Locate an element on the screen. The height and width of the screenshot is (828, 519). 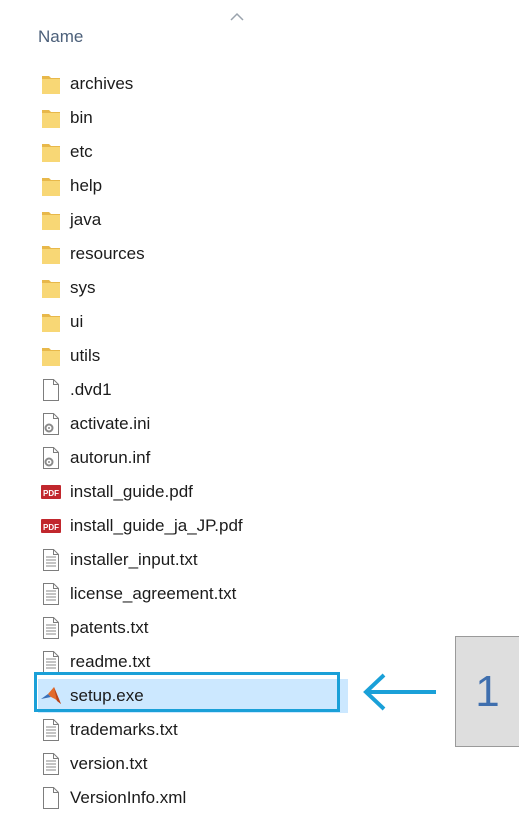
matlab-setup-icon is located at coordinates (51, 696).